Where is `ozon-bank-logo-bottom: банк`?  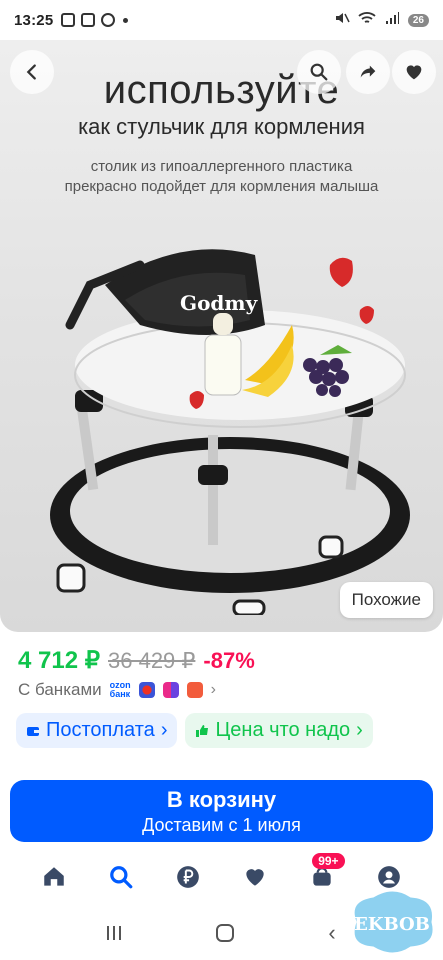
ozon-bank-logo-bottom: банк is located at coordinates (120, 694).